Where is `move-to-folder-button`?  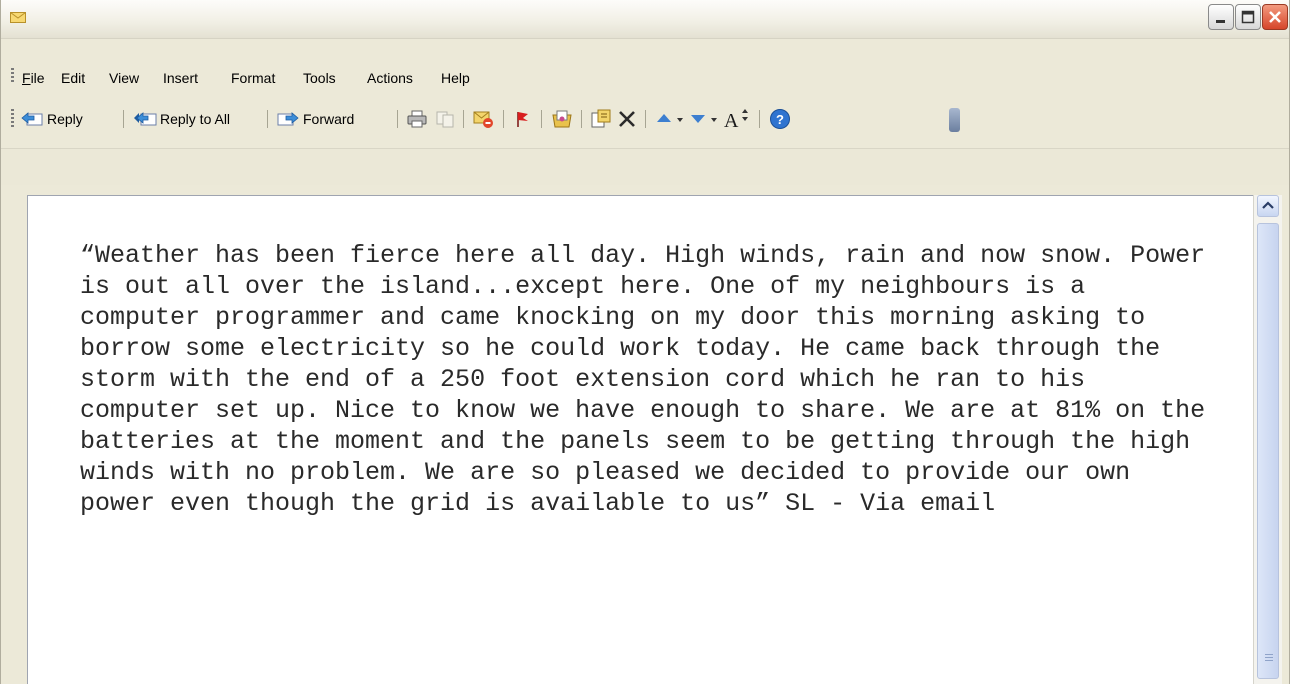
move-to-folder-button is located at coordinates (484, 119).